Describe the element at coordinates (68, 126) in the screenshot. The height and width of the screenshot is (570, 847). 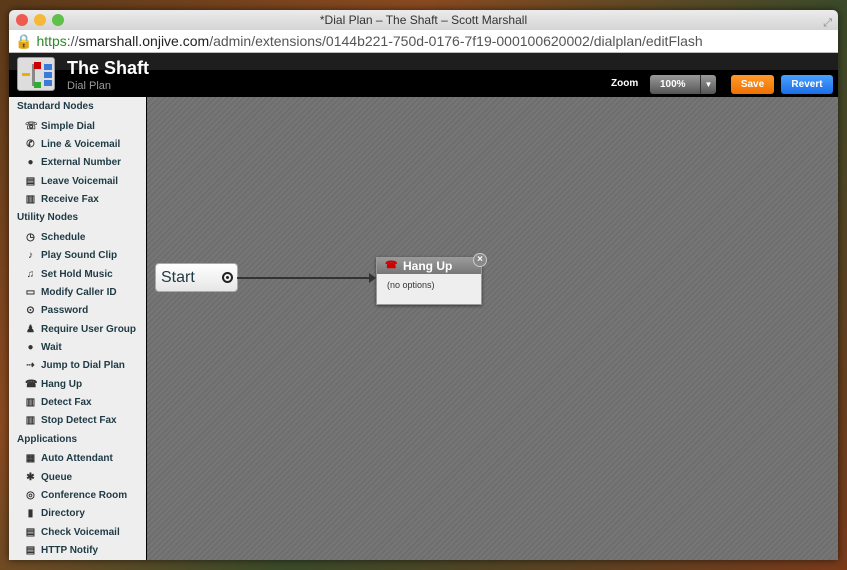
I see `palette-item-label: Simple Dial` at that location.